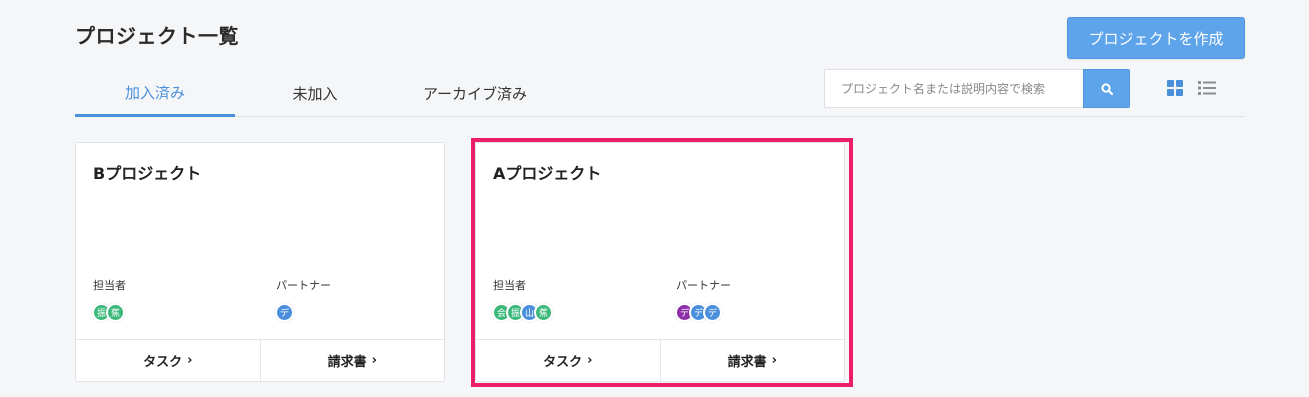  What do you see at coordinates (475, 93) in the screenshot?
I see `tab-archived: アーカイブ済み` at bounding box center [475, 93].